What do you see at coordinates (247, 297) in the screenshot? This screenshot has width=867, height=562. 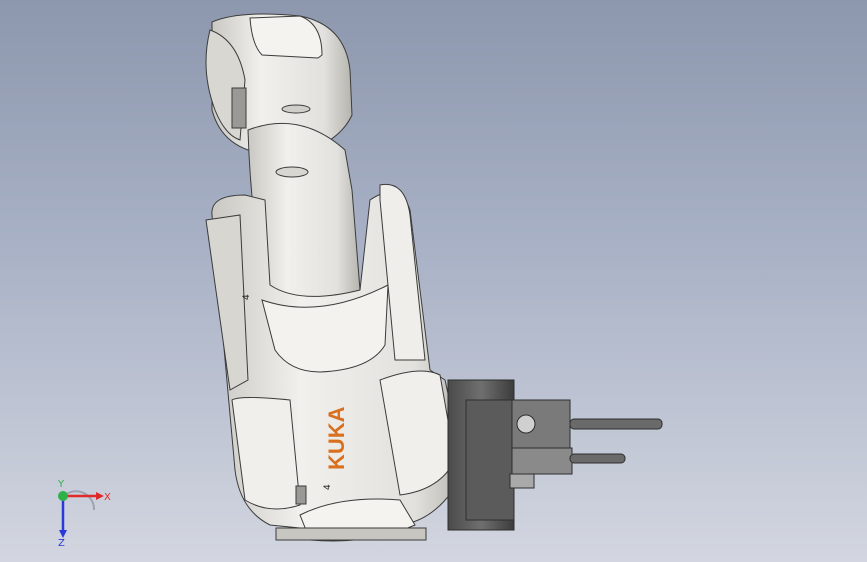 I see `axis-marker-upper: 4` at bounding box center [247, 297].